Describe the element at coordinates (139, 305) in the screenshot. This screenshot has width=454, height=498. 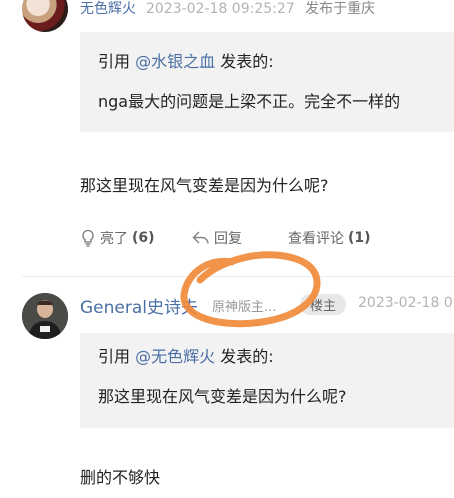
I see `username: General史诗夫` at that location.